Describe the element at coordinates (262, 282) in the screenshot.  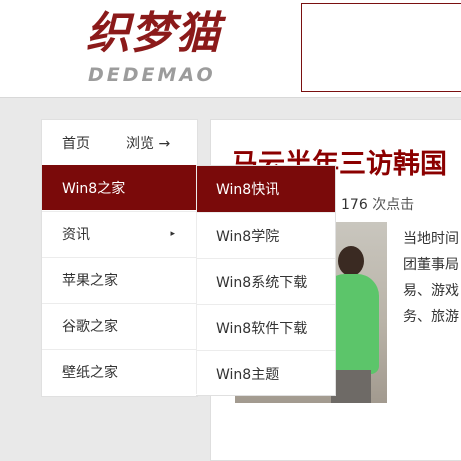
I see `submenu-item-label: Win8系统下载` at that location.